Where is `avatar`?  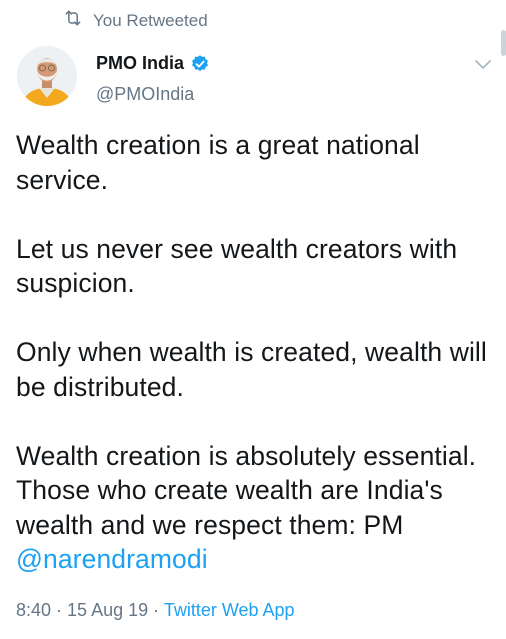
avatar is located at coordinates (47, 76).